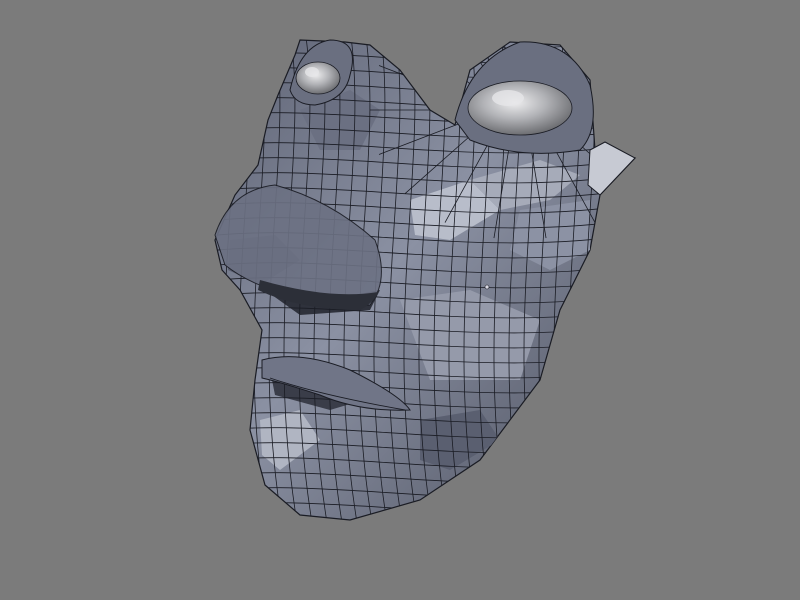 The height and width of the screenshot is (600, 800). Describe the element at coordinates (318, 78) in the screenshot. I see `left-eyeball` at that location.